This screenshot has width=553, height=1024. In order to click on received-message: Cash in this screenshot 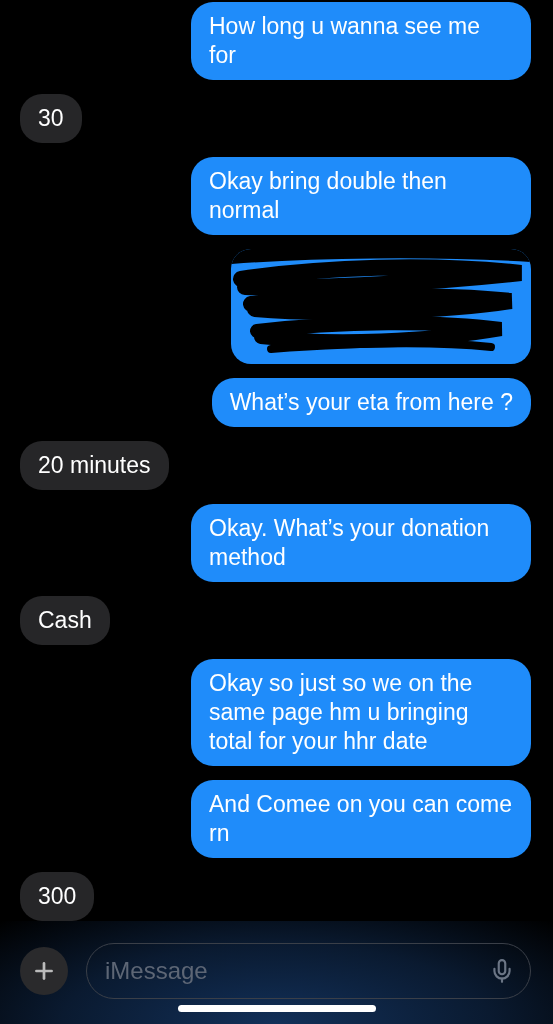, I will do `click(65, 620)`.